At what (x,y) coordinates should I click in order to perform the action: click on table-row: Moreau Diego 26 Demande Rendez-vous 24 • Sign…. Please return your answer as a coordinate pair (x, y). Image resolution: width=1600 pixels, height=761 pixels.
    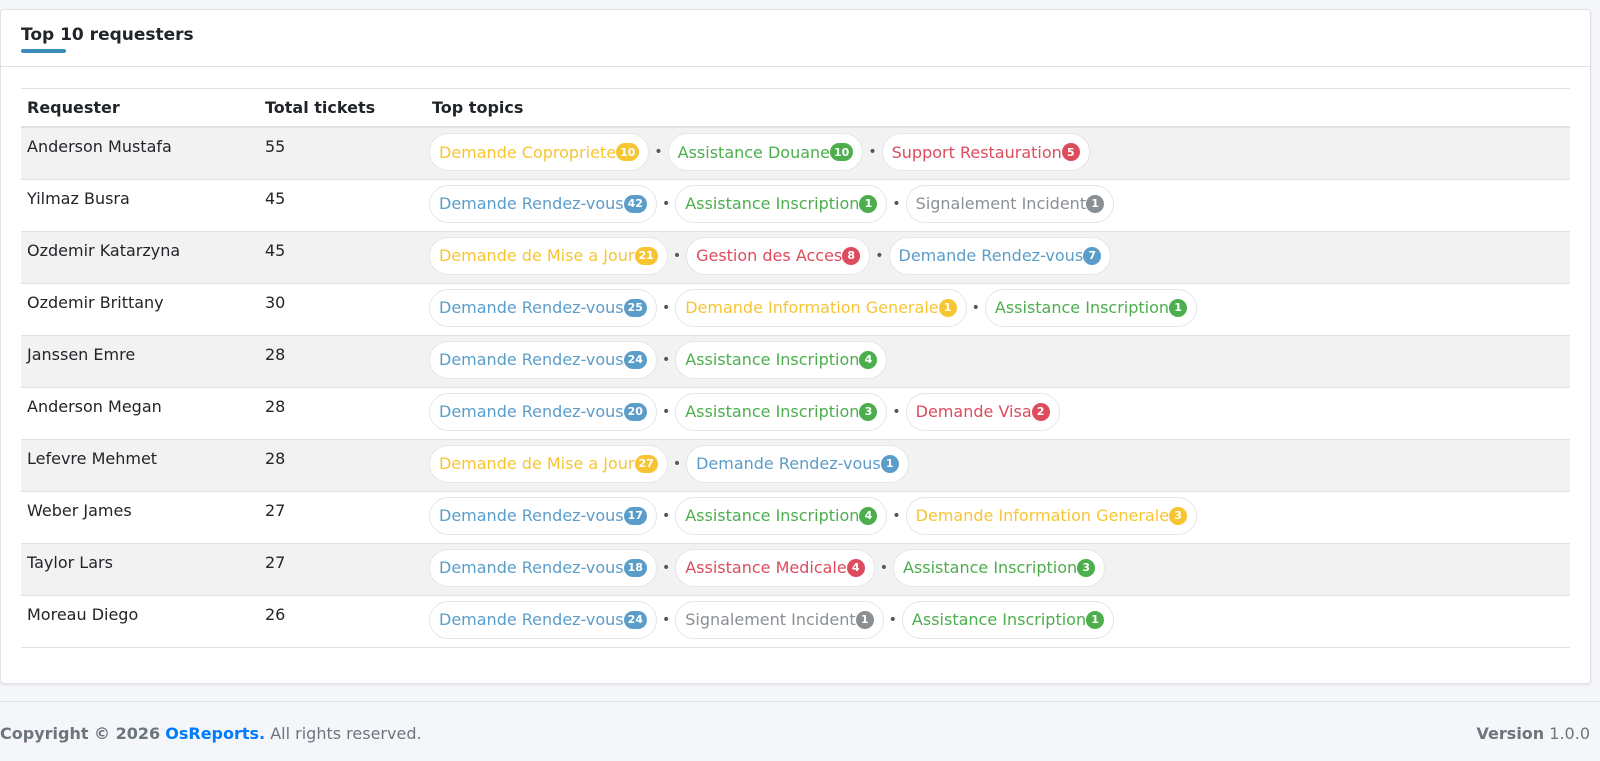
    Looking at the image, I should click on (795, 621).